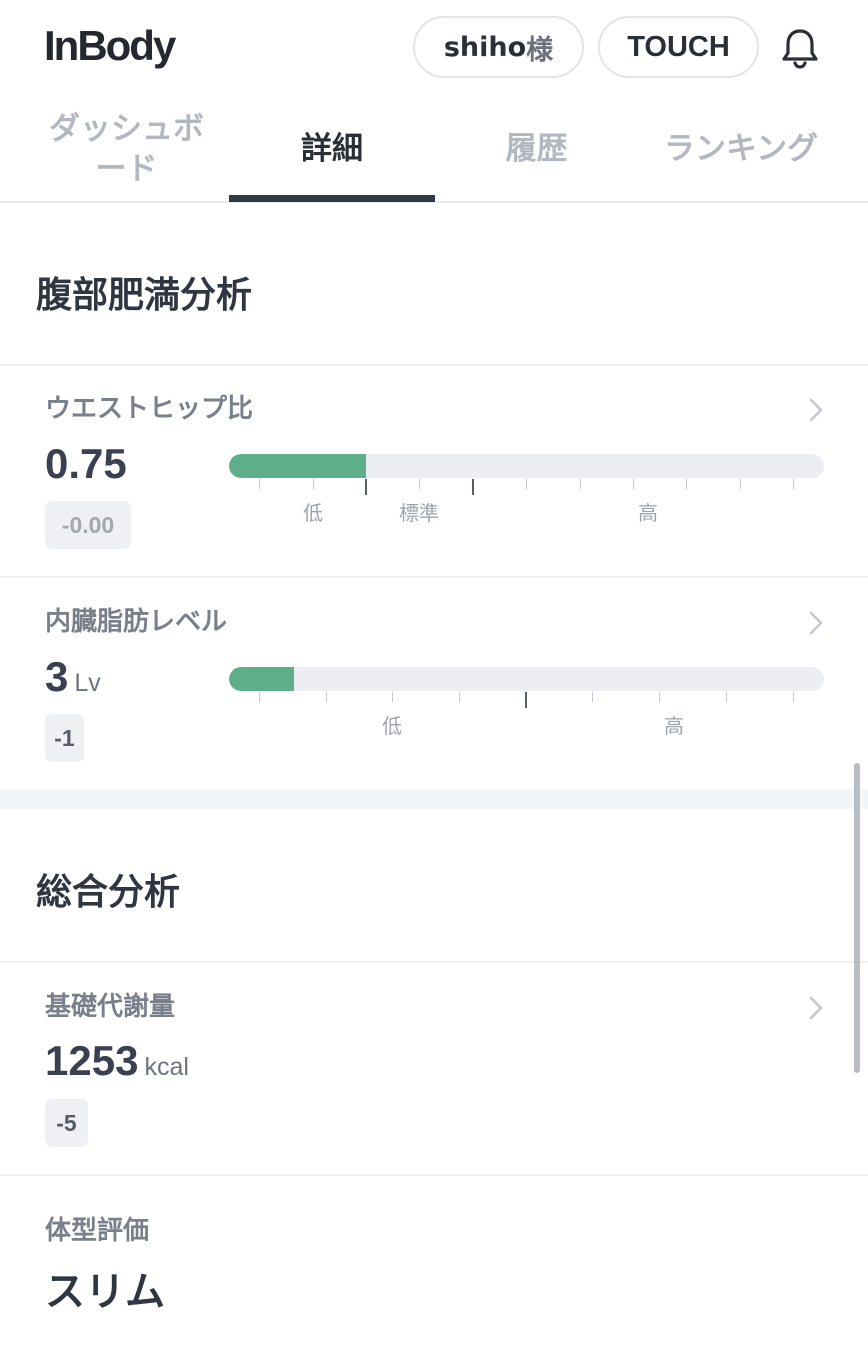 The height and width of the screenshot is (1350, 868). What do you see at coordinates (674, 726) in the screenshot?
I see `visceral-scale-high: 高` at bounding box center [674, 726].